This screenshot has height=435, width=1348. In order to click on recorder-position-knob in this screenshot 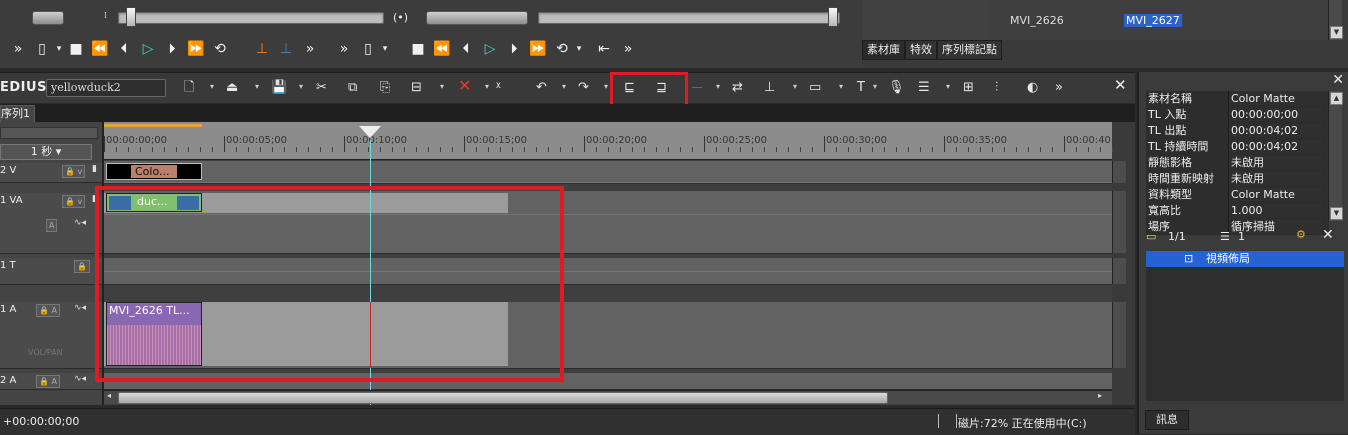, I will do `click(131, 17)`.